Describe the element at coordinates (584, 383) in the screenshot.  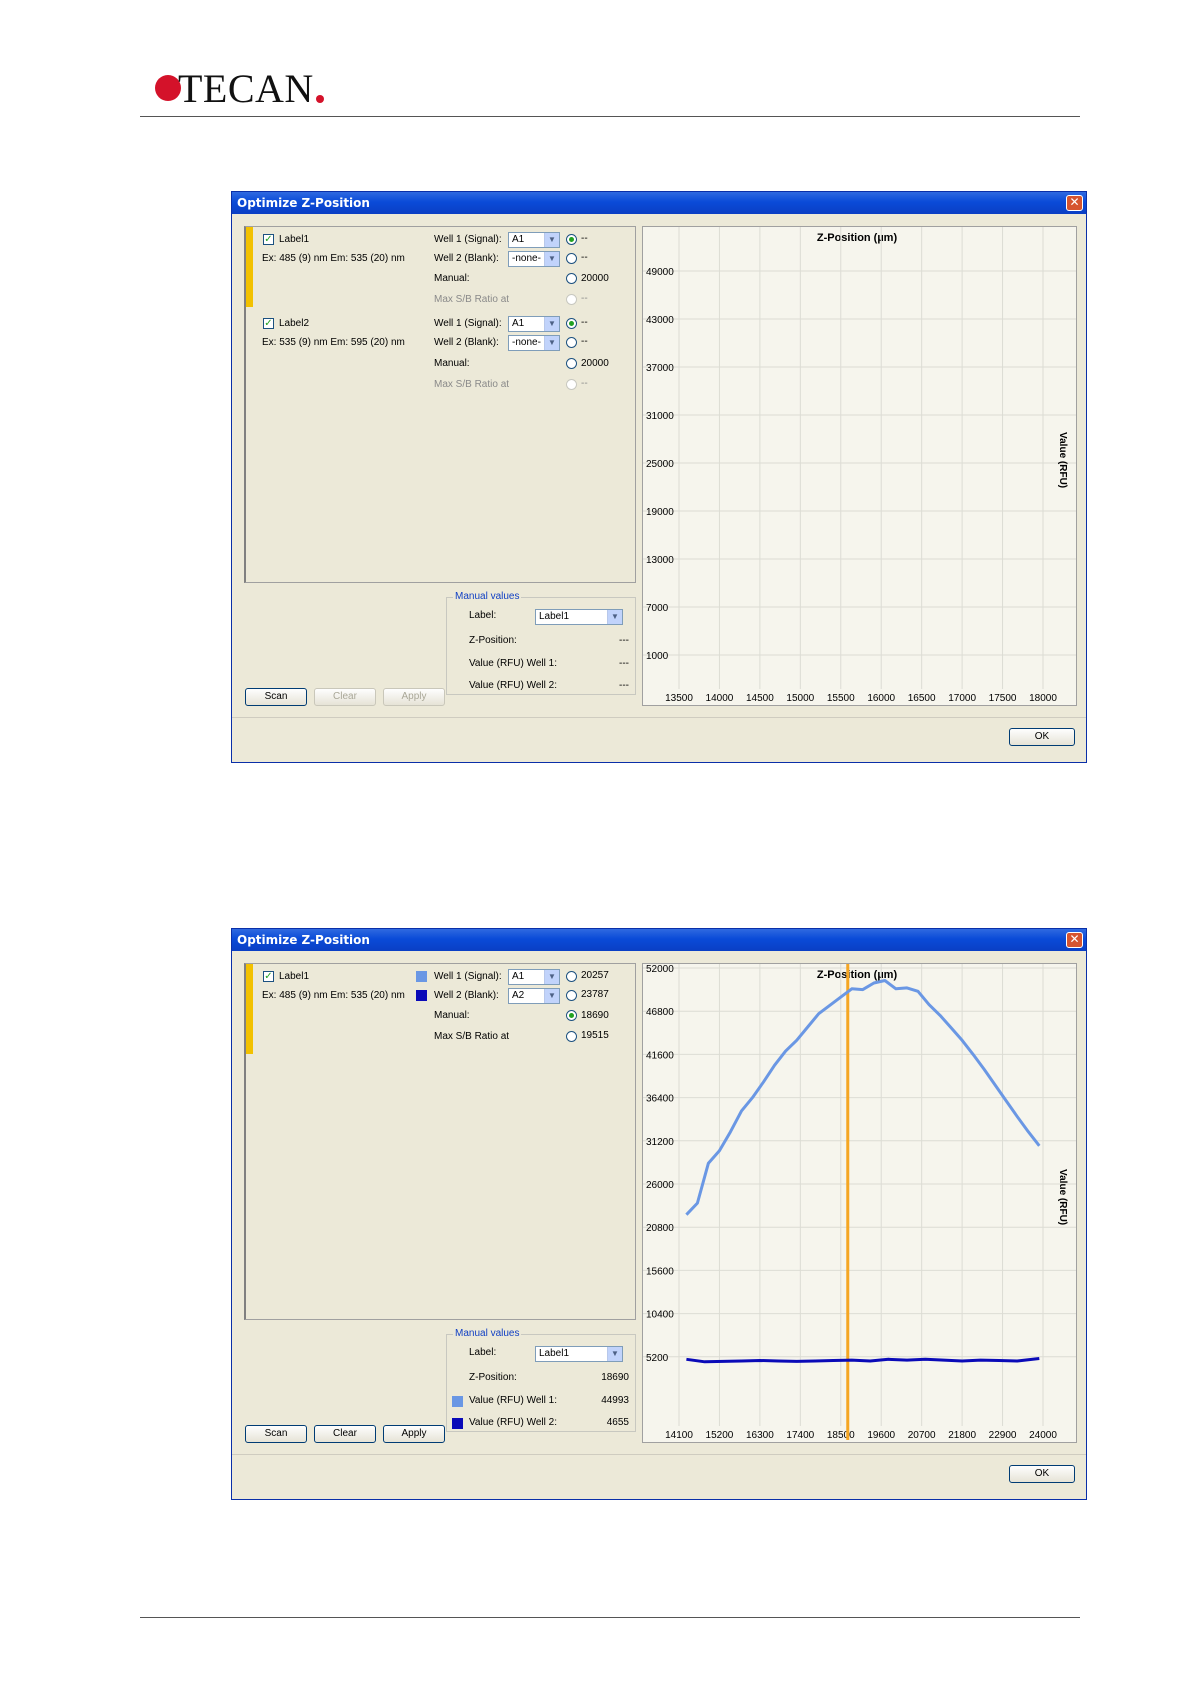
I see `max-sb-value: --` at that location.